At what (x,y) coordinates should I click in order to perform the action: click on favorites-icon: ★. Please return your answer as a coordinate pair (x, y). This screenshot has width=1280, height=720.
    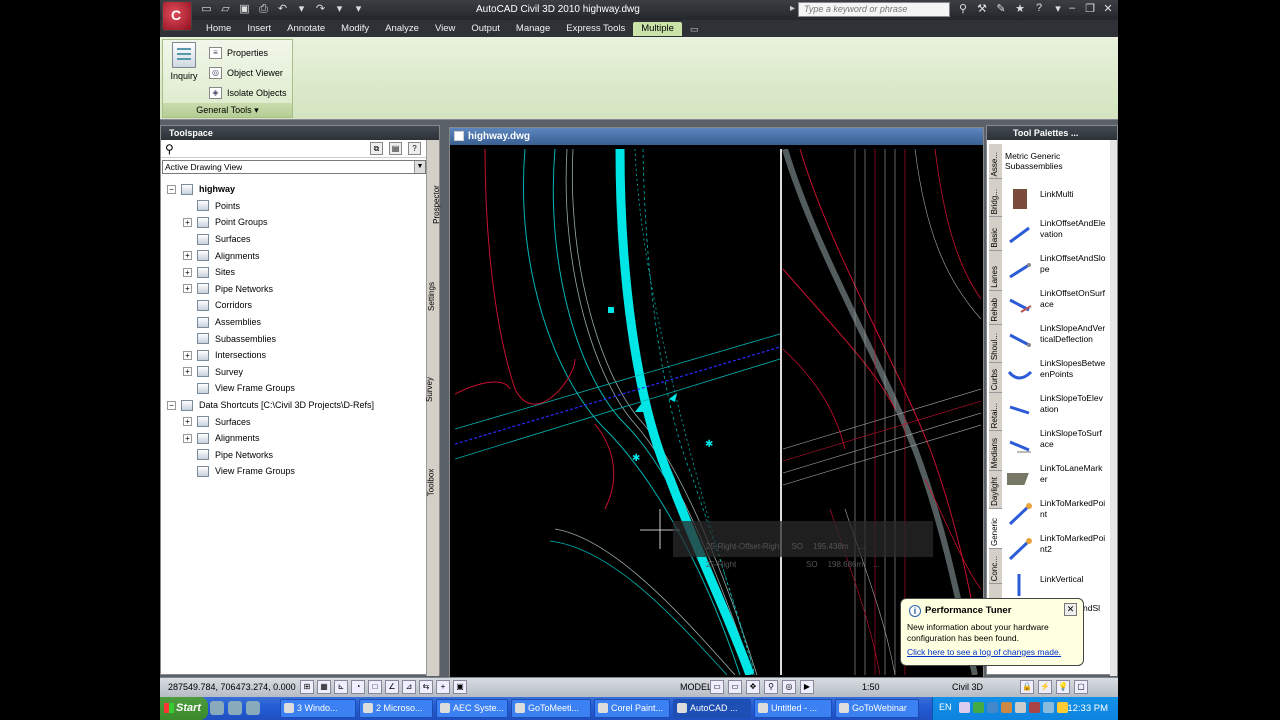
    Looking at the image, I should click on (1020, 8).